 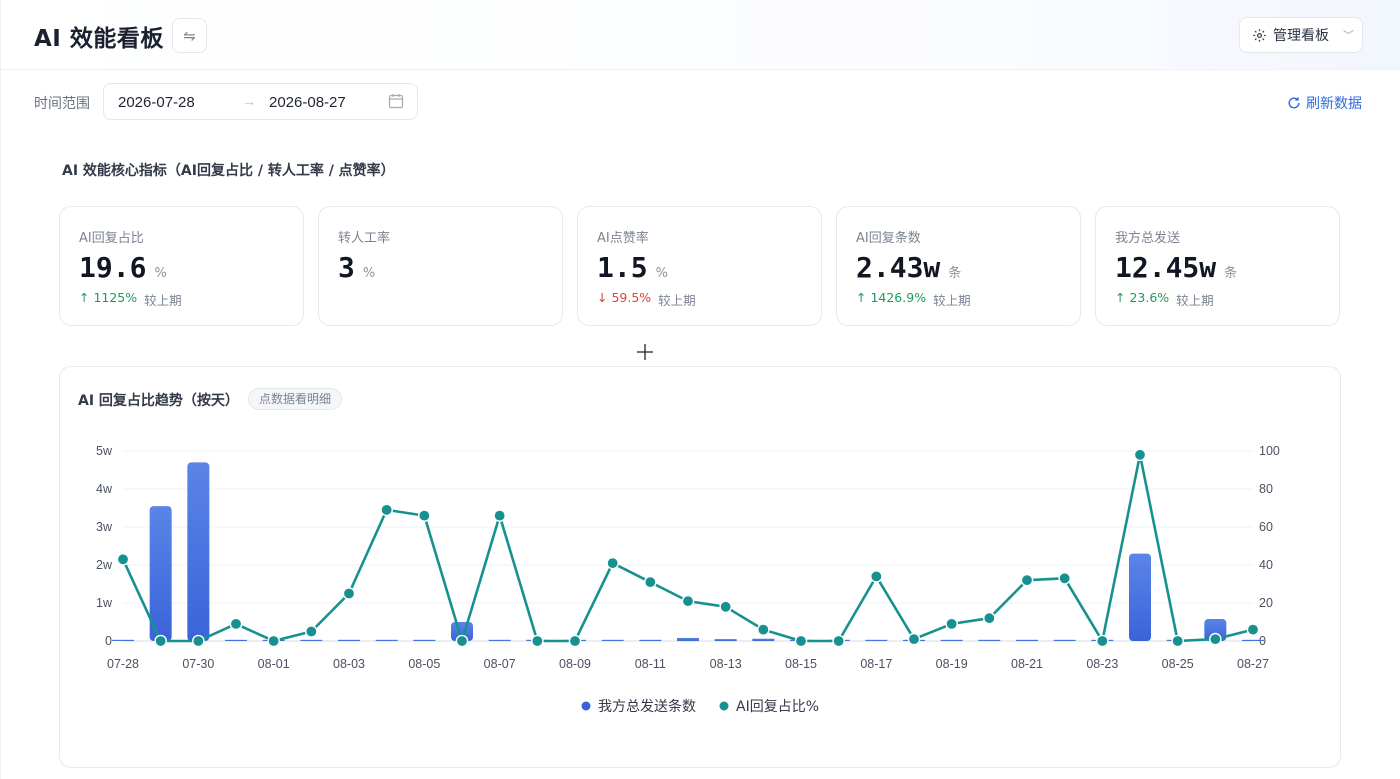 I want to click on kpi-label: AI回复占比, so click(x=111, y=238).